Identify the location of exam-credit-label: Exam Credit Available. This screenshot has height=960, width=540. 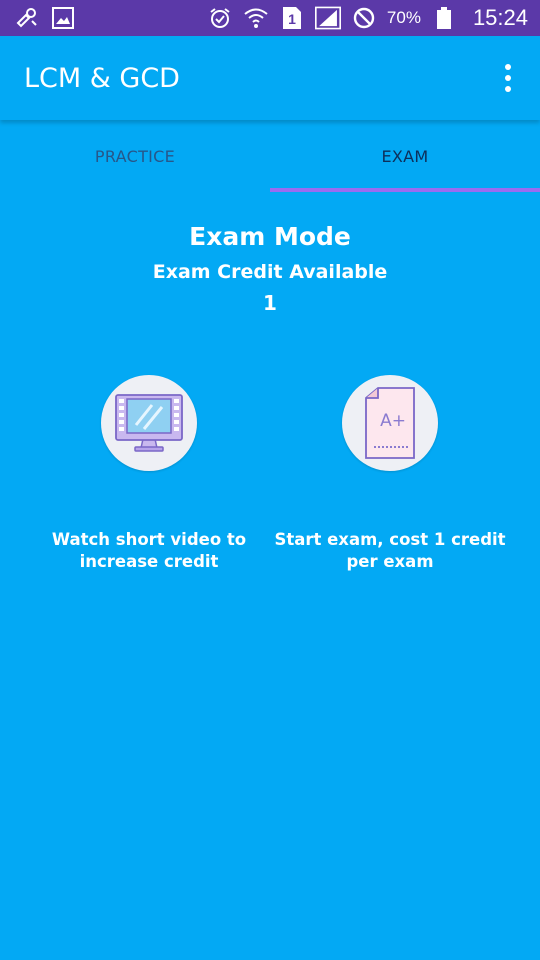
(270, 272).